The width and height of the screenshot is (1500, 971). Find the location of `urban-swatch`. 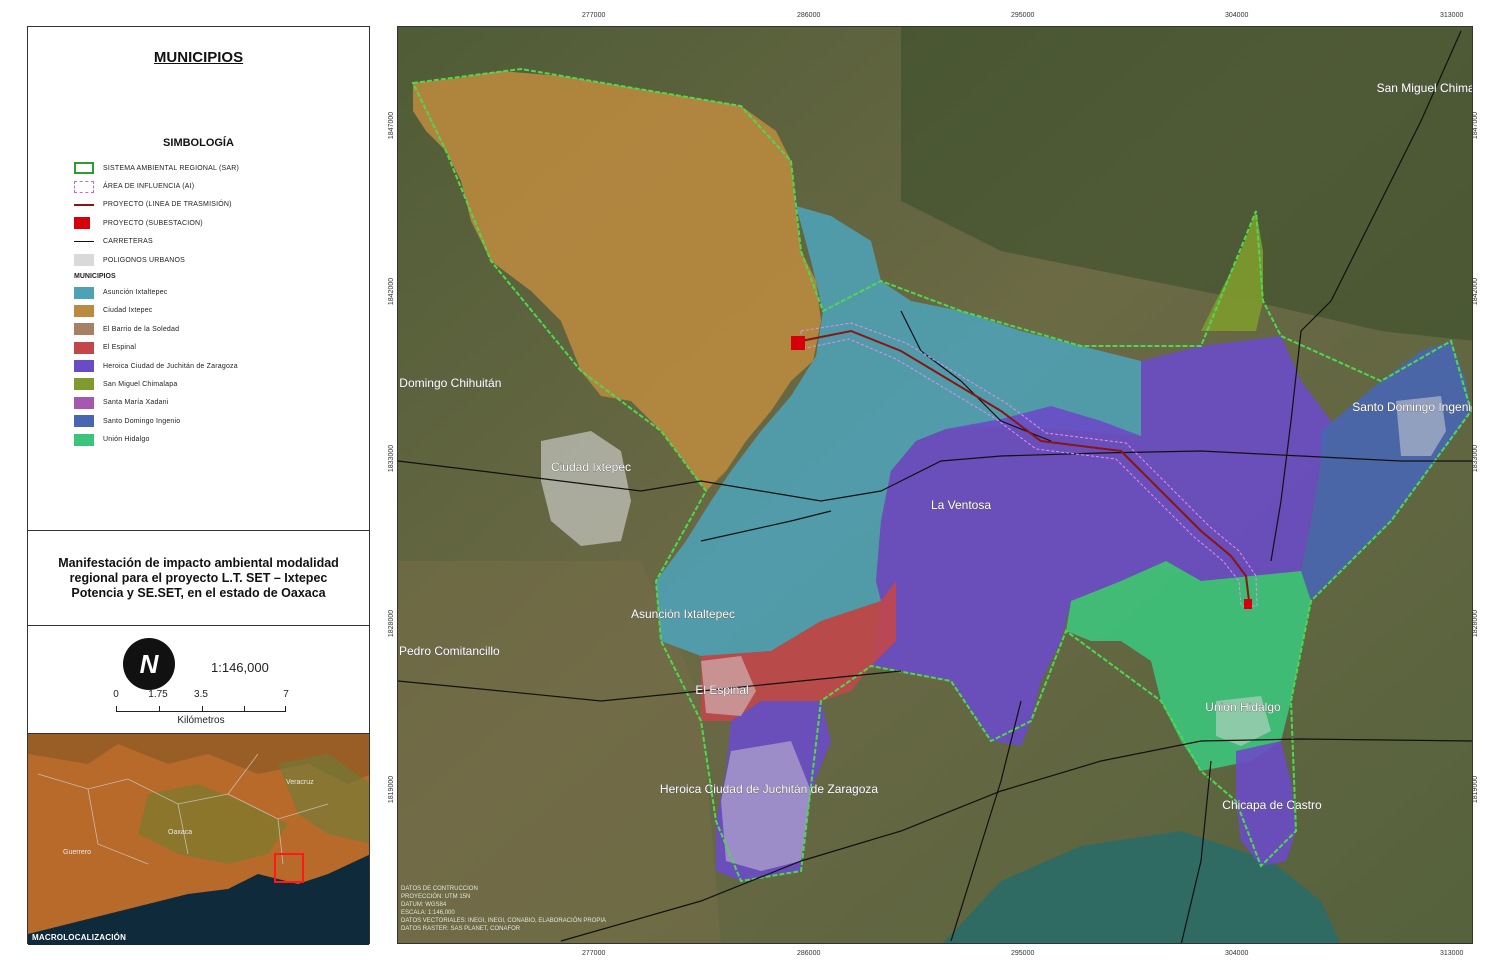

urban-swatch is located at coordinates (84, 260).